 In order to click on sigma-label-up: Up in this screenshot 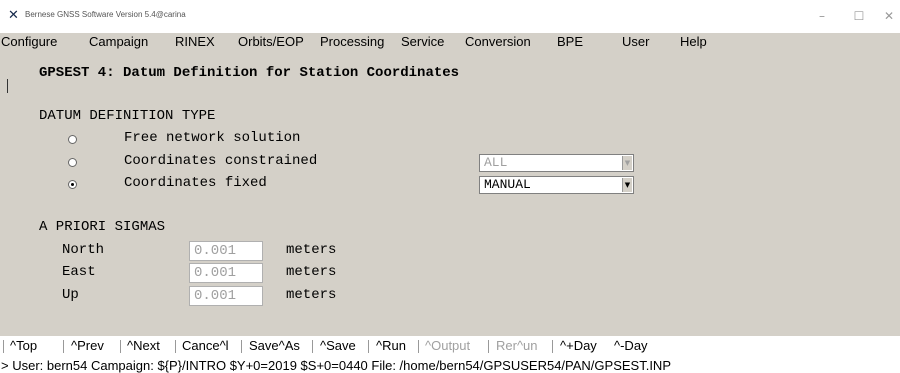, I will do `click(70, 295)`.